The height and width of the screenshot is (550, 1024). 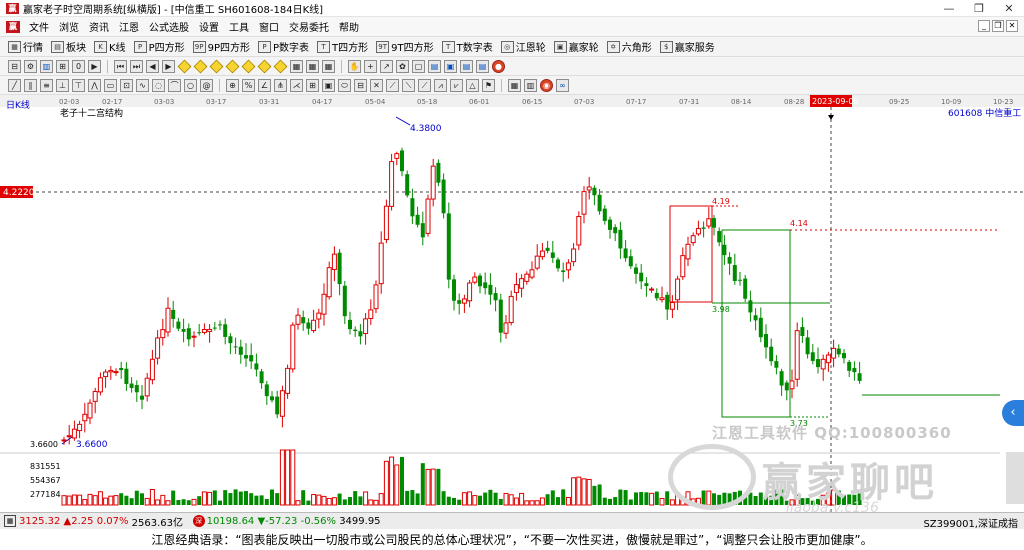 I want to click on zigzag-icon: ⩘, so click(x=440, y=85).